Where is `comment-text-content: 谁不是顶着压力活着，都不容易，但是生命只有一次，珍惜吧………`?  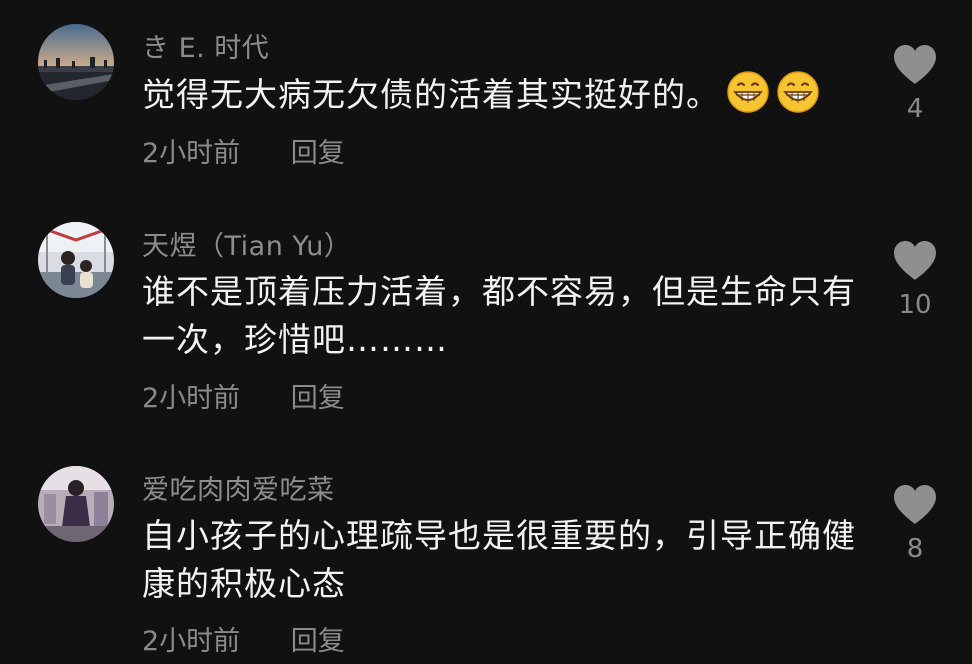
comment-text-content: 谁不是顶着压力活着，都不容易，但是生命只有一次，珍惜吧……… is located at coordinates (499, 315).